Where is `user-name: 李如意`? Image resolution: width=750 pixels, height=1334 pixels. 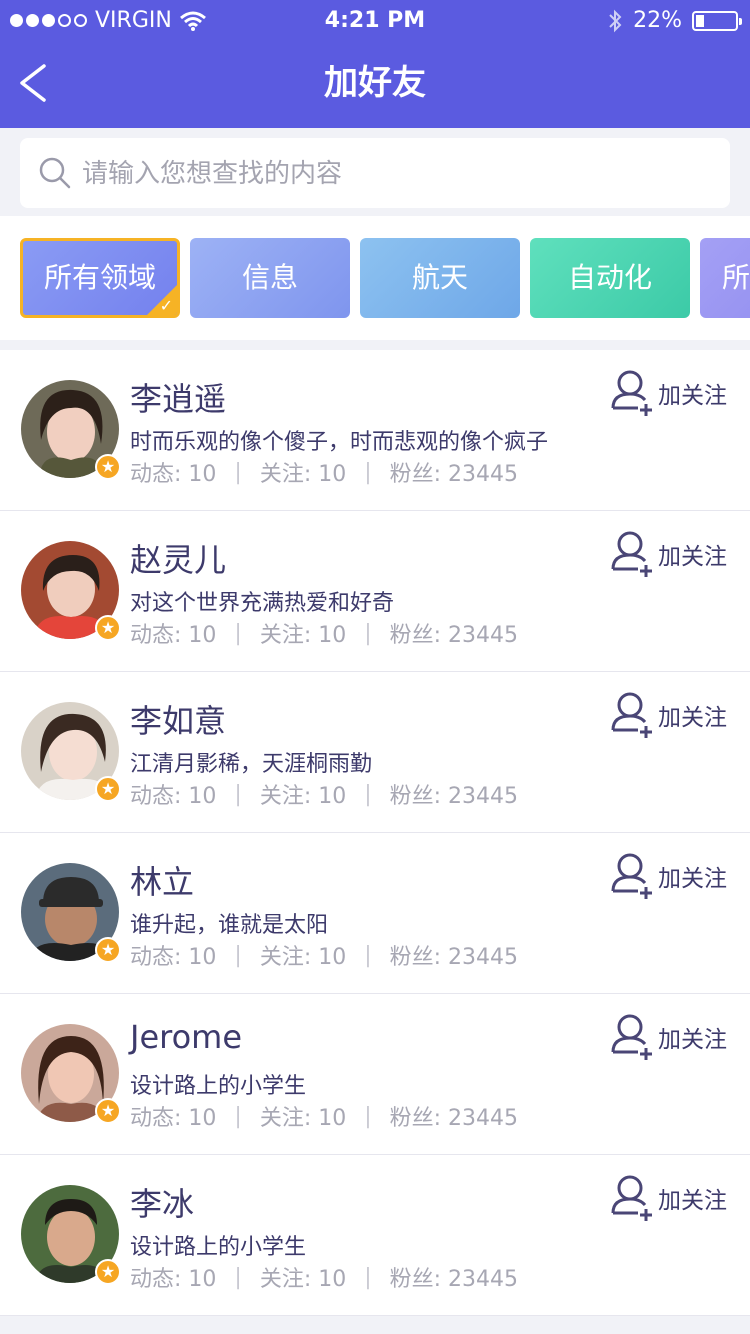
user-name: 李如意 is located at coordinates (178, 721).